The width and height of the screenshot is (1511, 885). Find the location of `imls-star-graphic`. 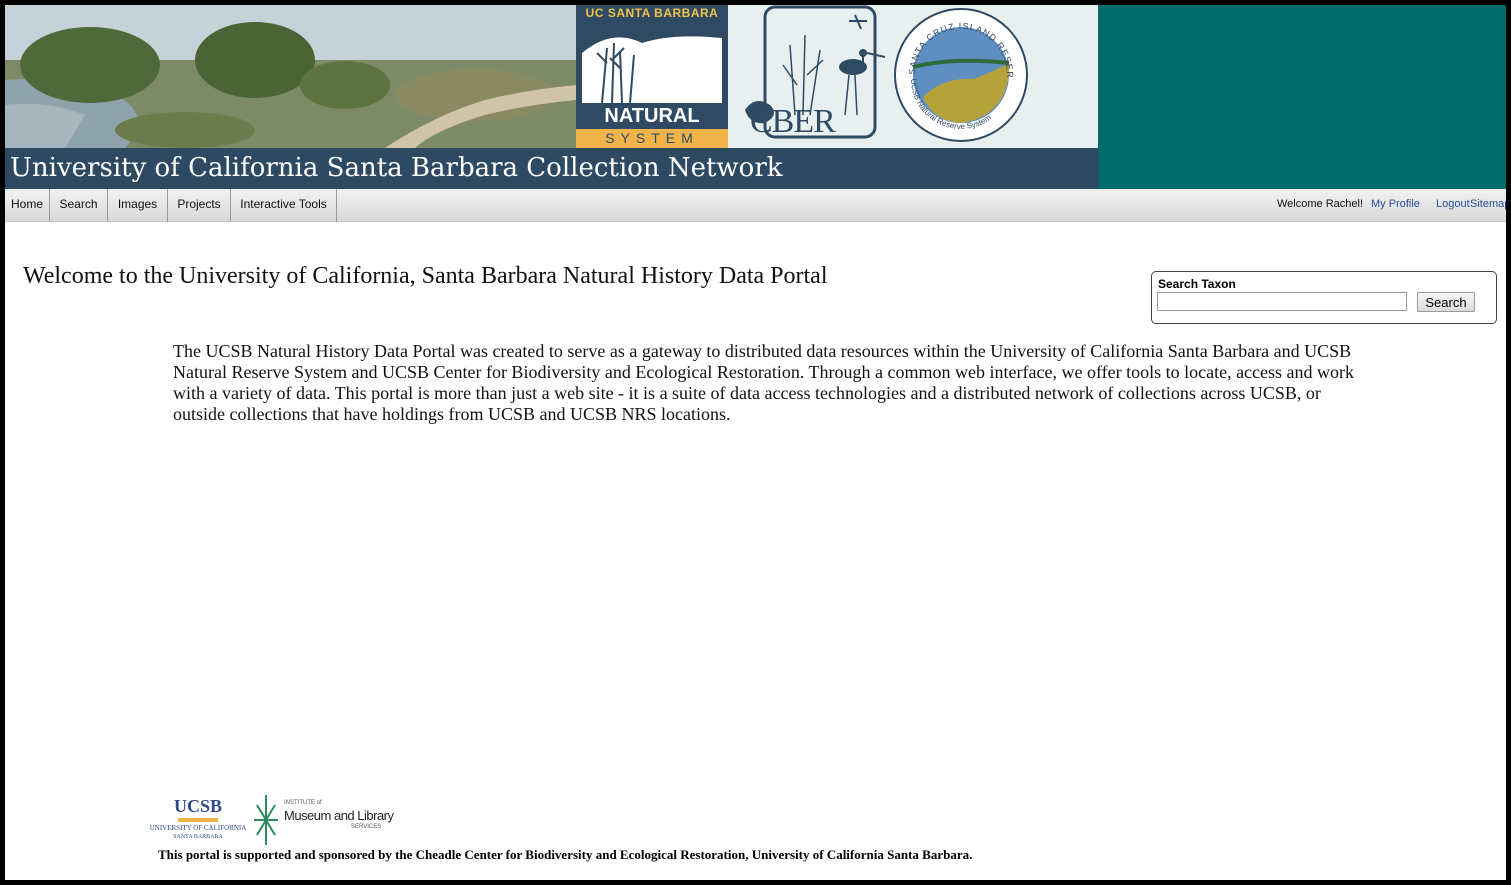

imls-star-graphic is located at coordinates (266, 820).